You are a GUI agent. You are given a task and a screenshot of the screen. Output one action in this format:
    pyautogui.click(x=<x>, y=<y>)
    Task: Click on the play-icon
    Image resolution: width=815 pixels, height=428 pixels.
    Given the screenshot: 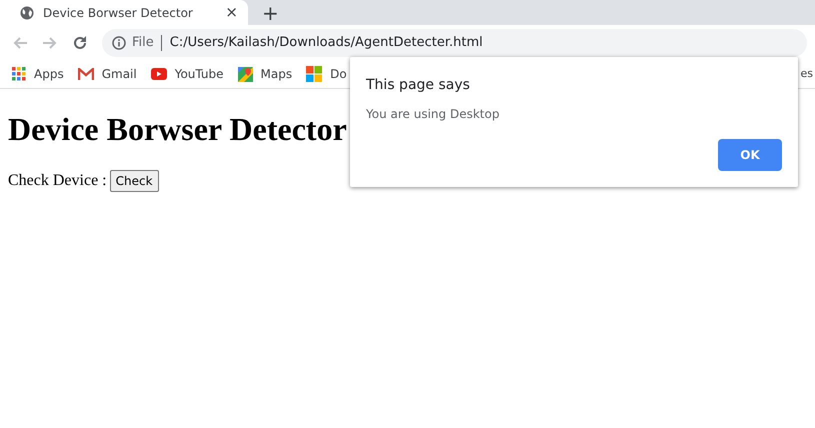 What is the action you would take?
    pyautogui.click(x=158, y=74)
    